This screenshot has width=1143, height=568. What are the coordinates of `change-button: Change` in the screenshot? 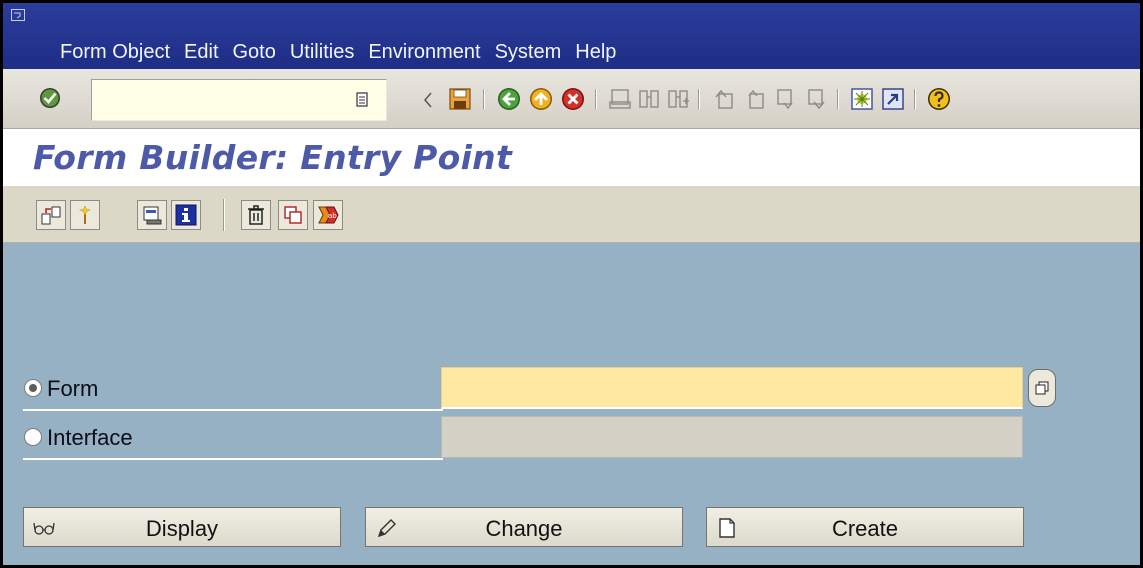 It's located at (524, 527).